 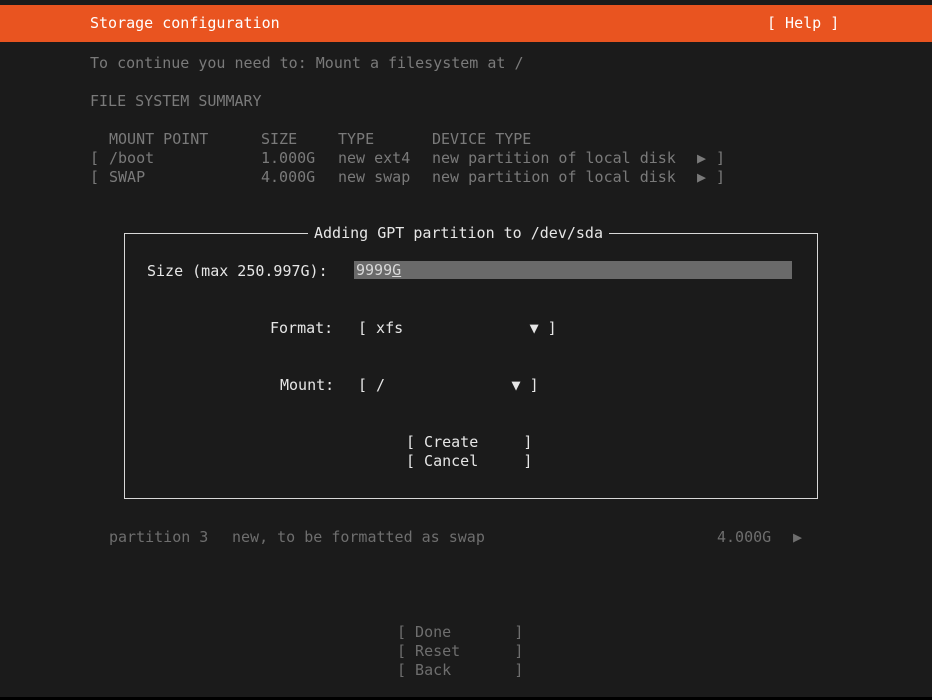 What do you see at coordinates (288, 177) in the screenshot?
I see `row-size: 4.000G` at bounding box center [288, 177].